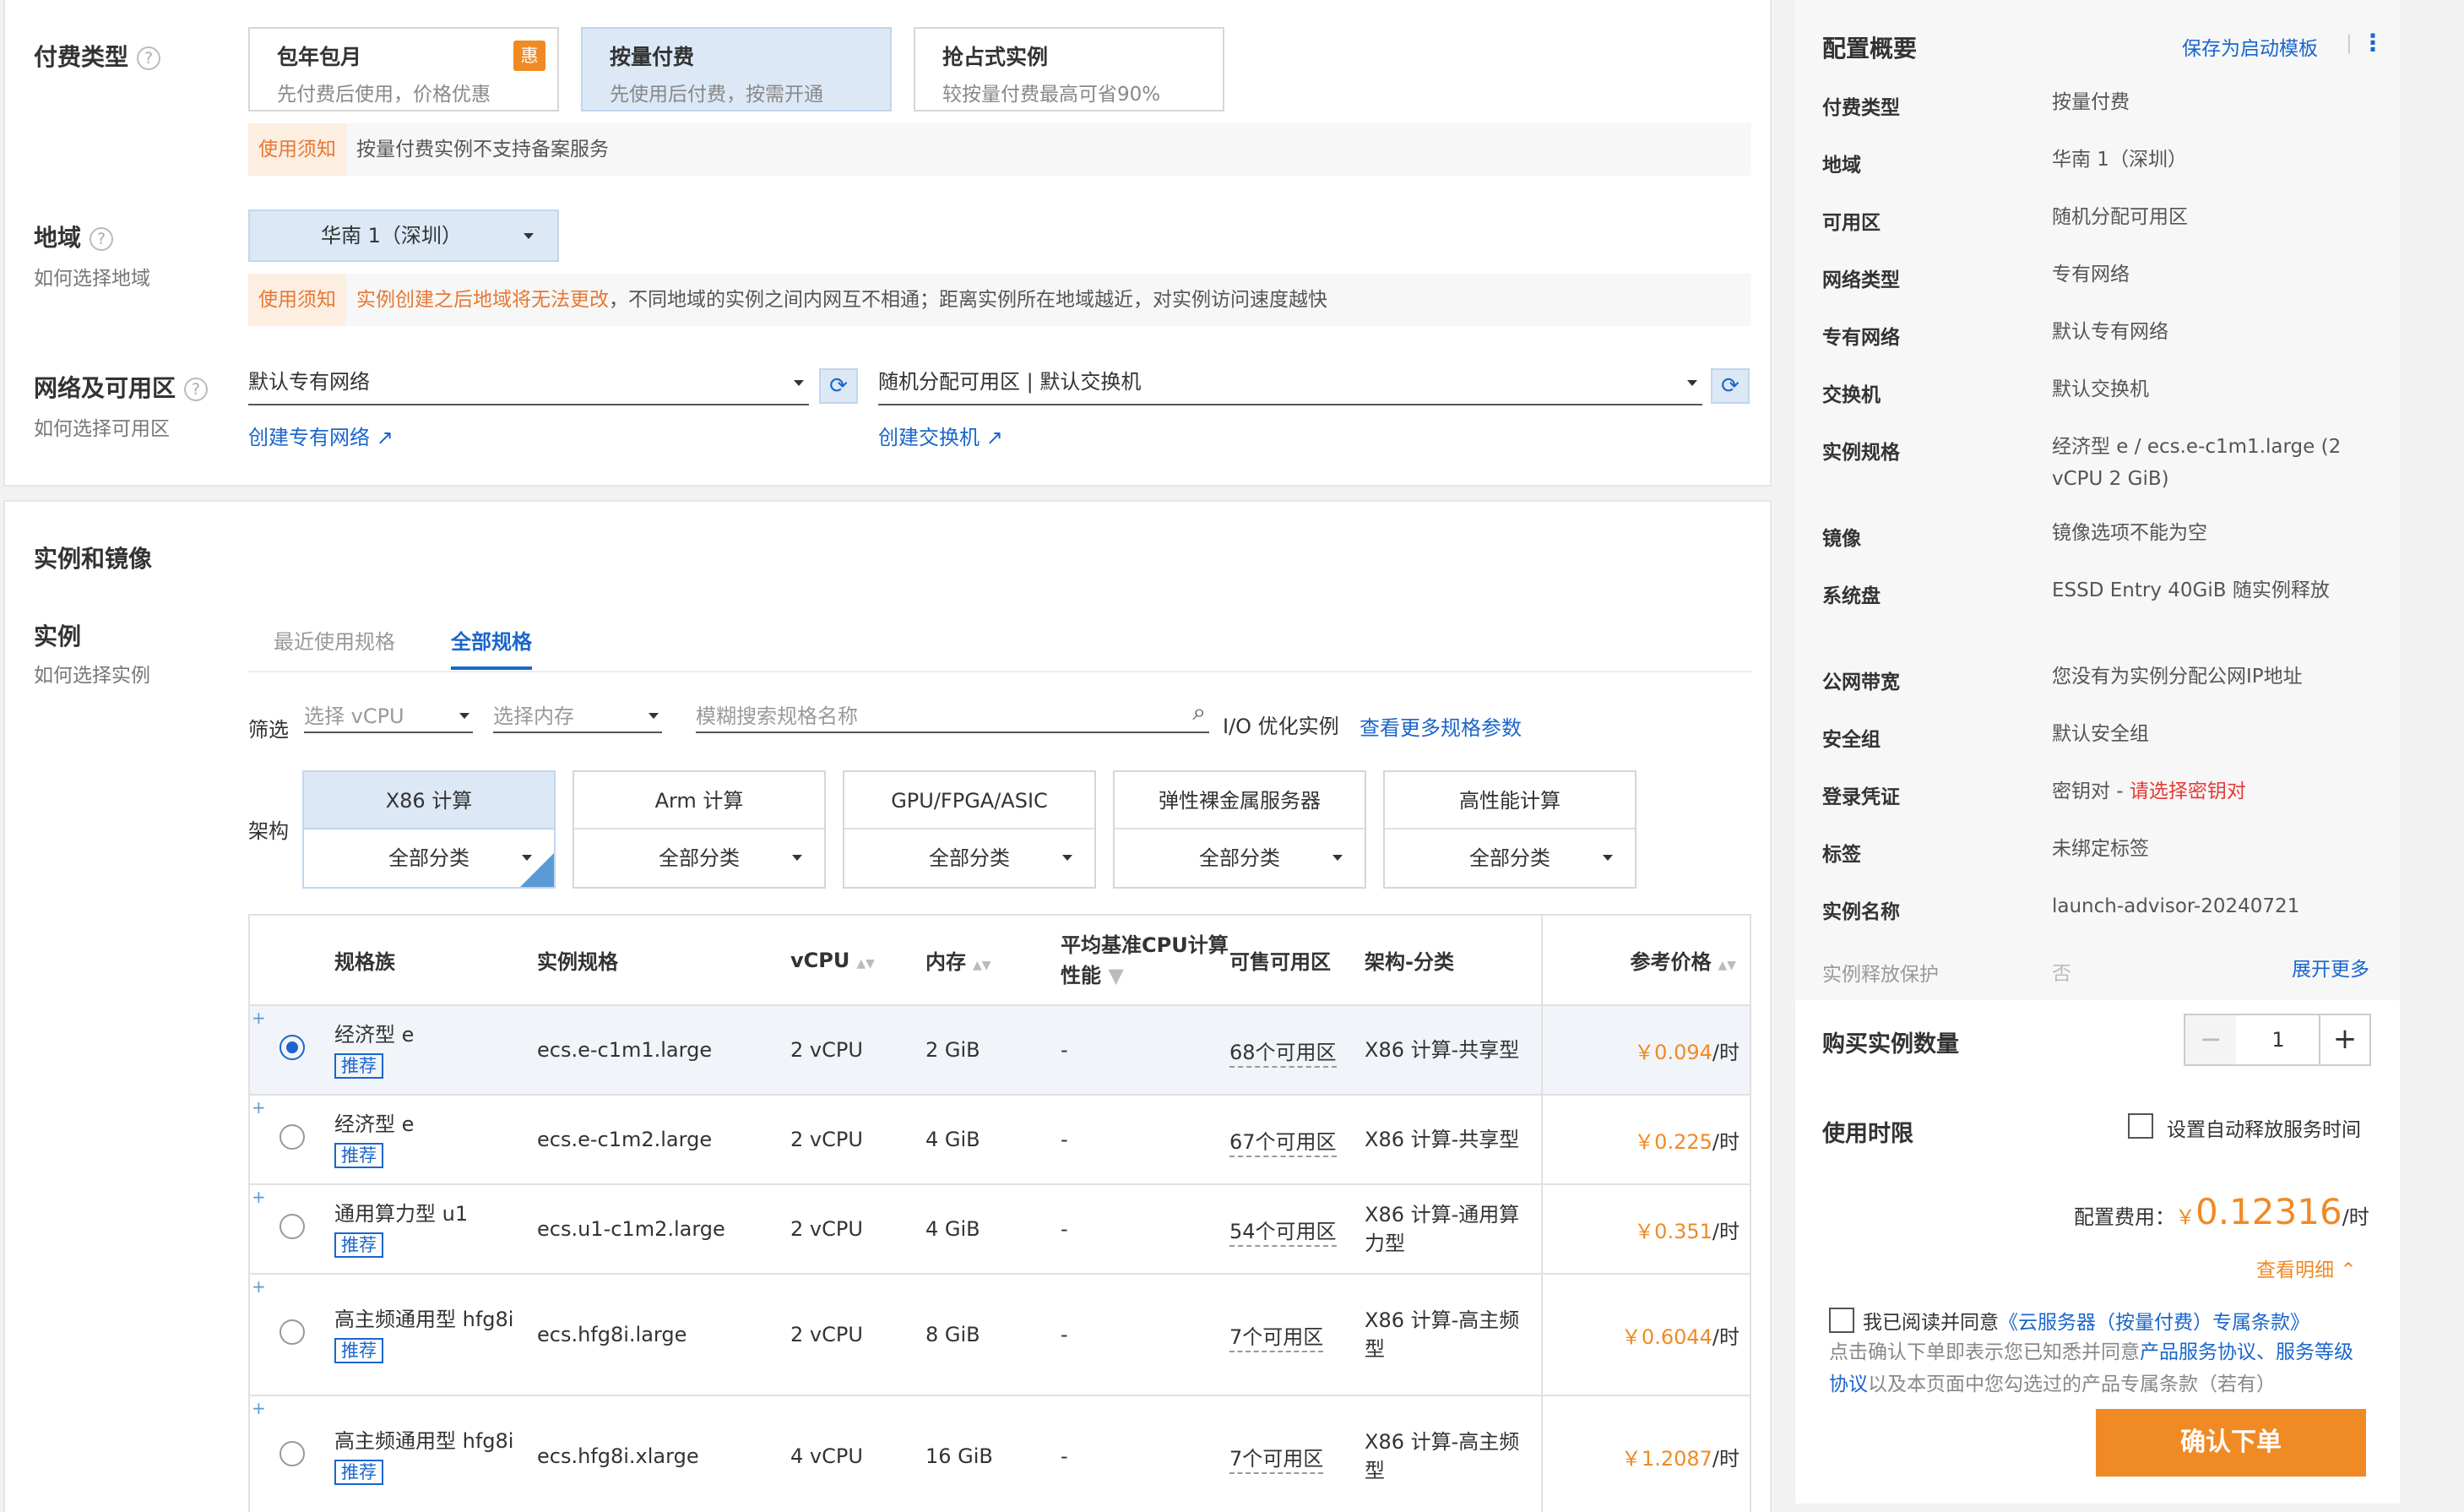 Image resolution: width=2464 pixels, height=1512 pixels. I want to click on arch-name: GPU/FPGA/ASIC, so click(969, 801).